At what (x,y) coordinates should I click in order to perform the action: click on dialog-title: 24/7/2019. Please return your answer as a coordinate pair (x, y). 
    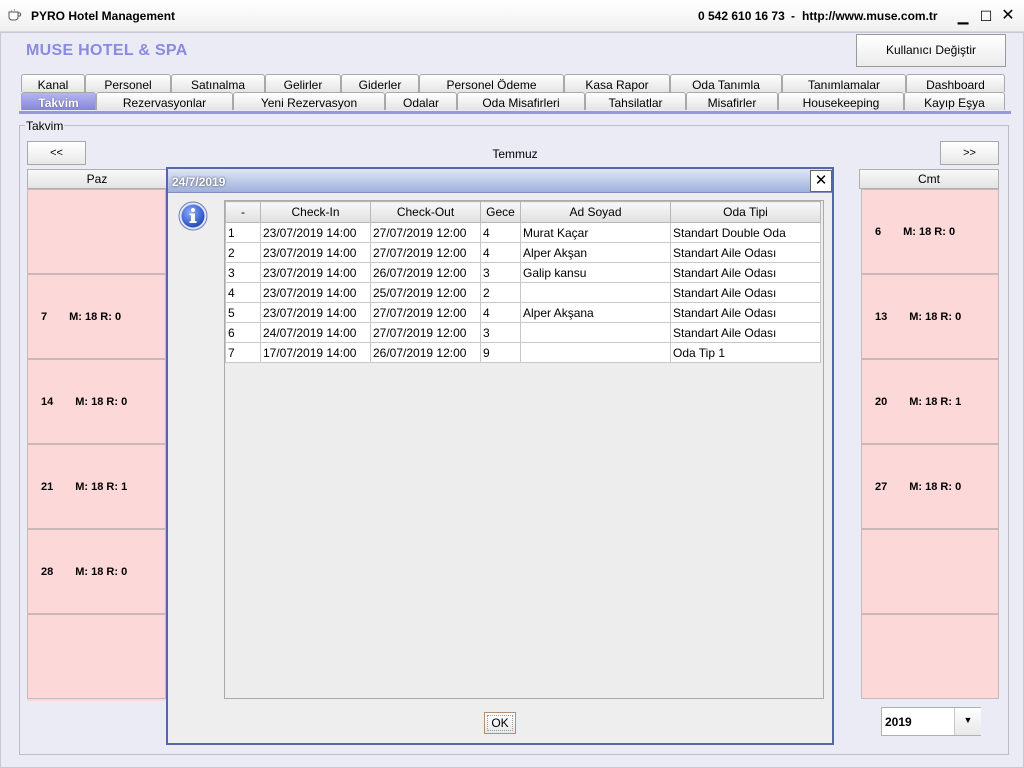
    Looking at the image, I should click on (199, 182).